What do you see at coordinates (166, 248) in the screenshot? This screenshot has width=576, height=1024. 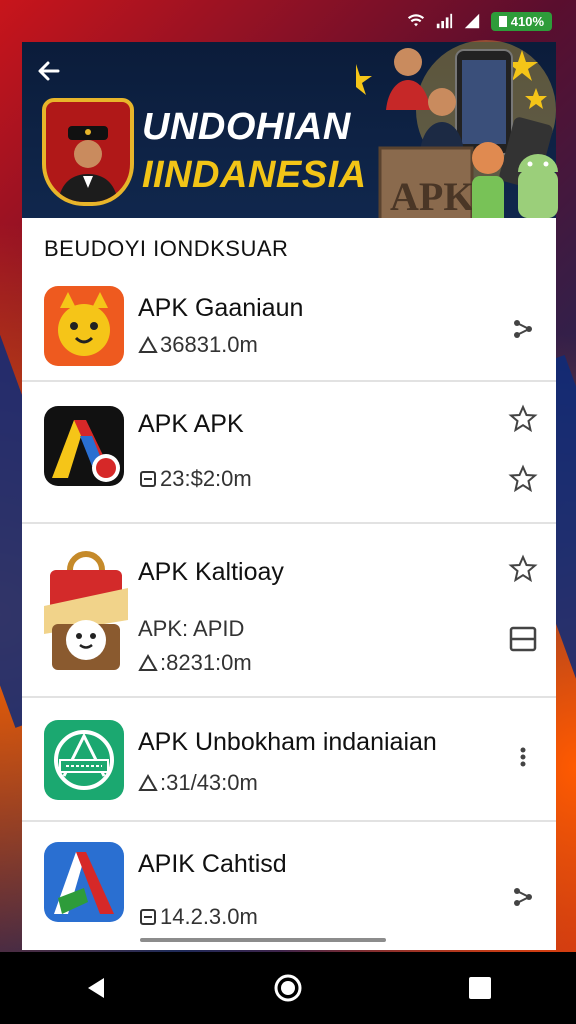 I see `section-title: BEUDOYI IONDKSUAR` at bounding box center [166, 248].